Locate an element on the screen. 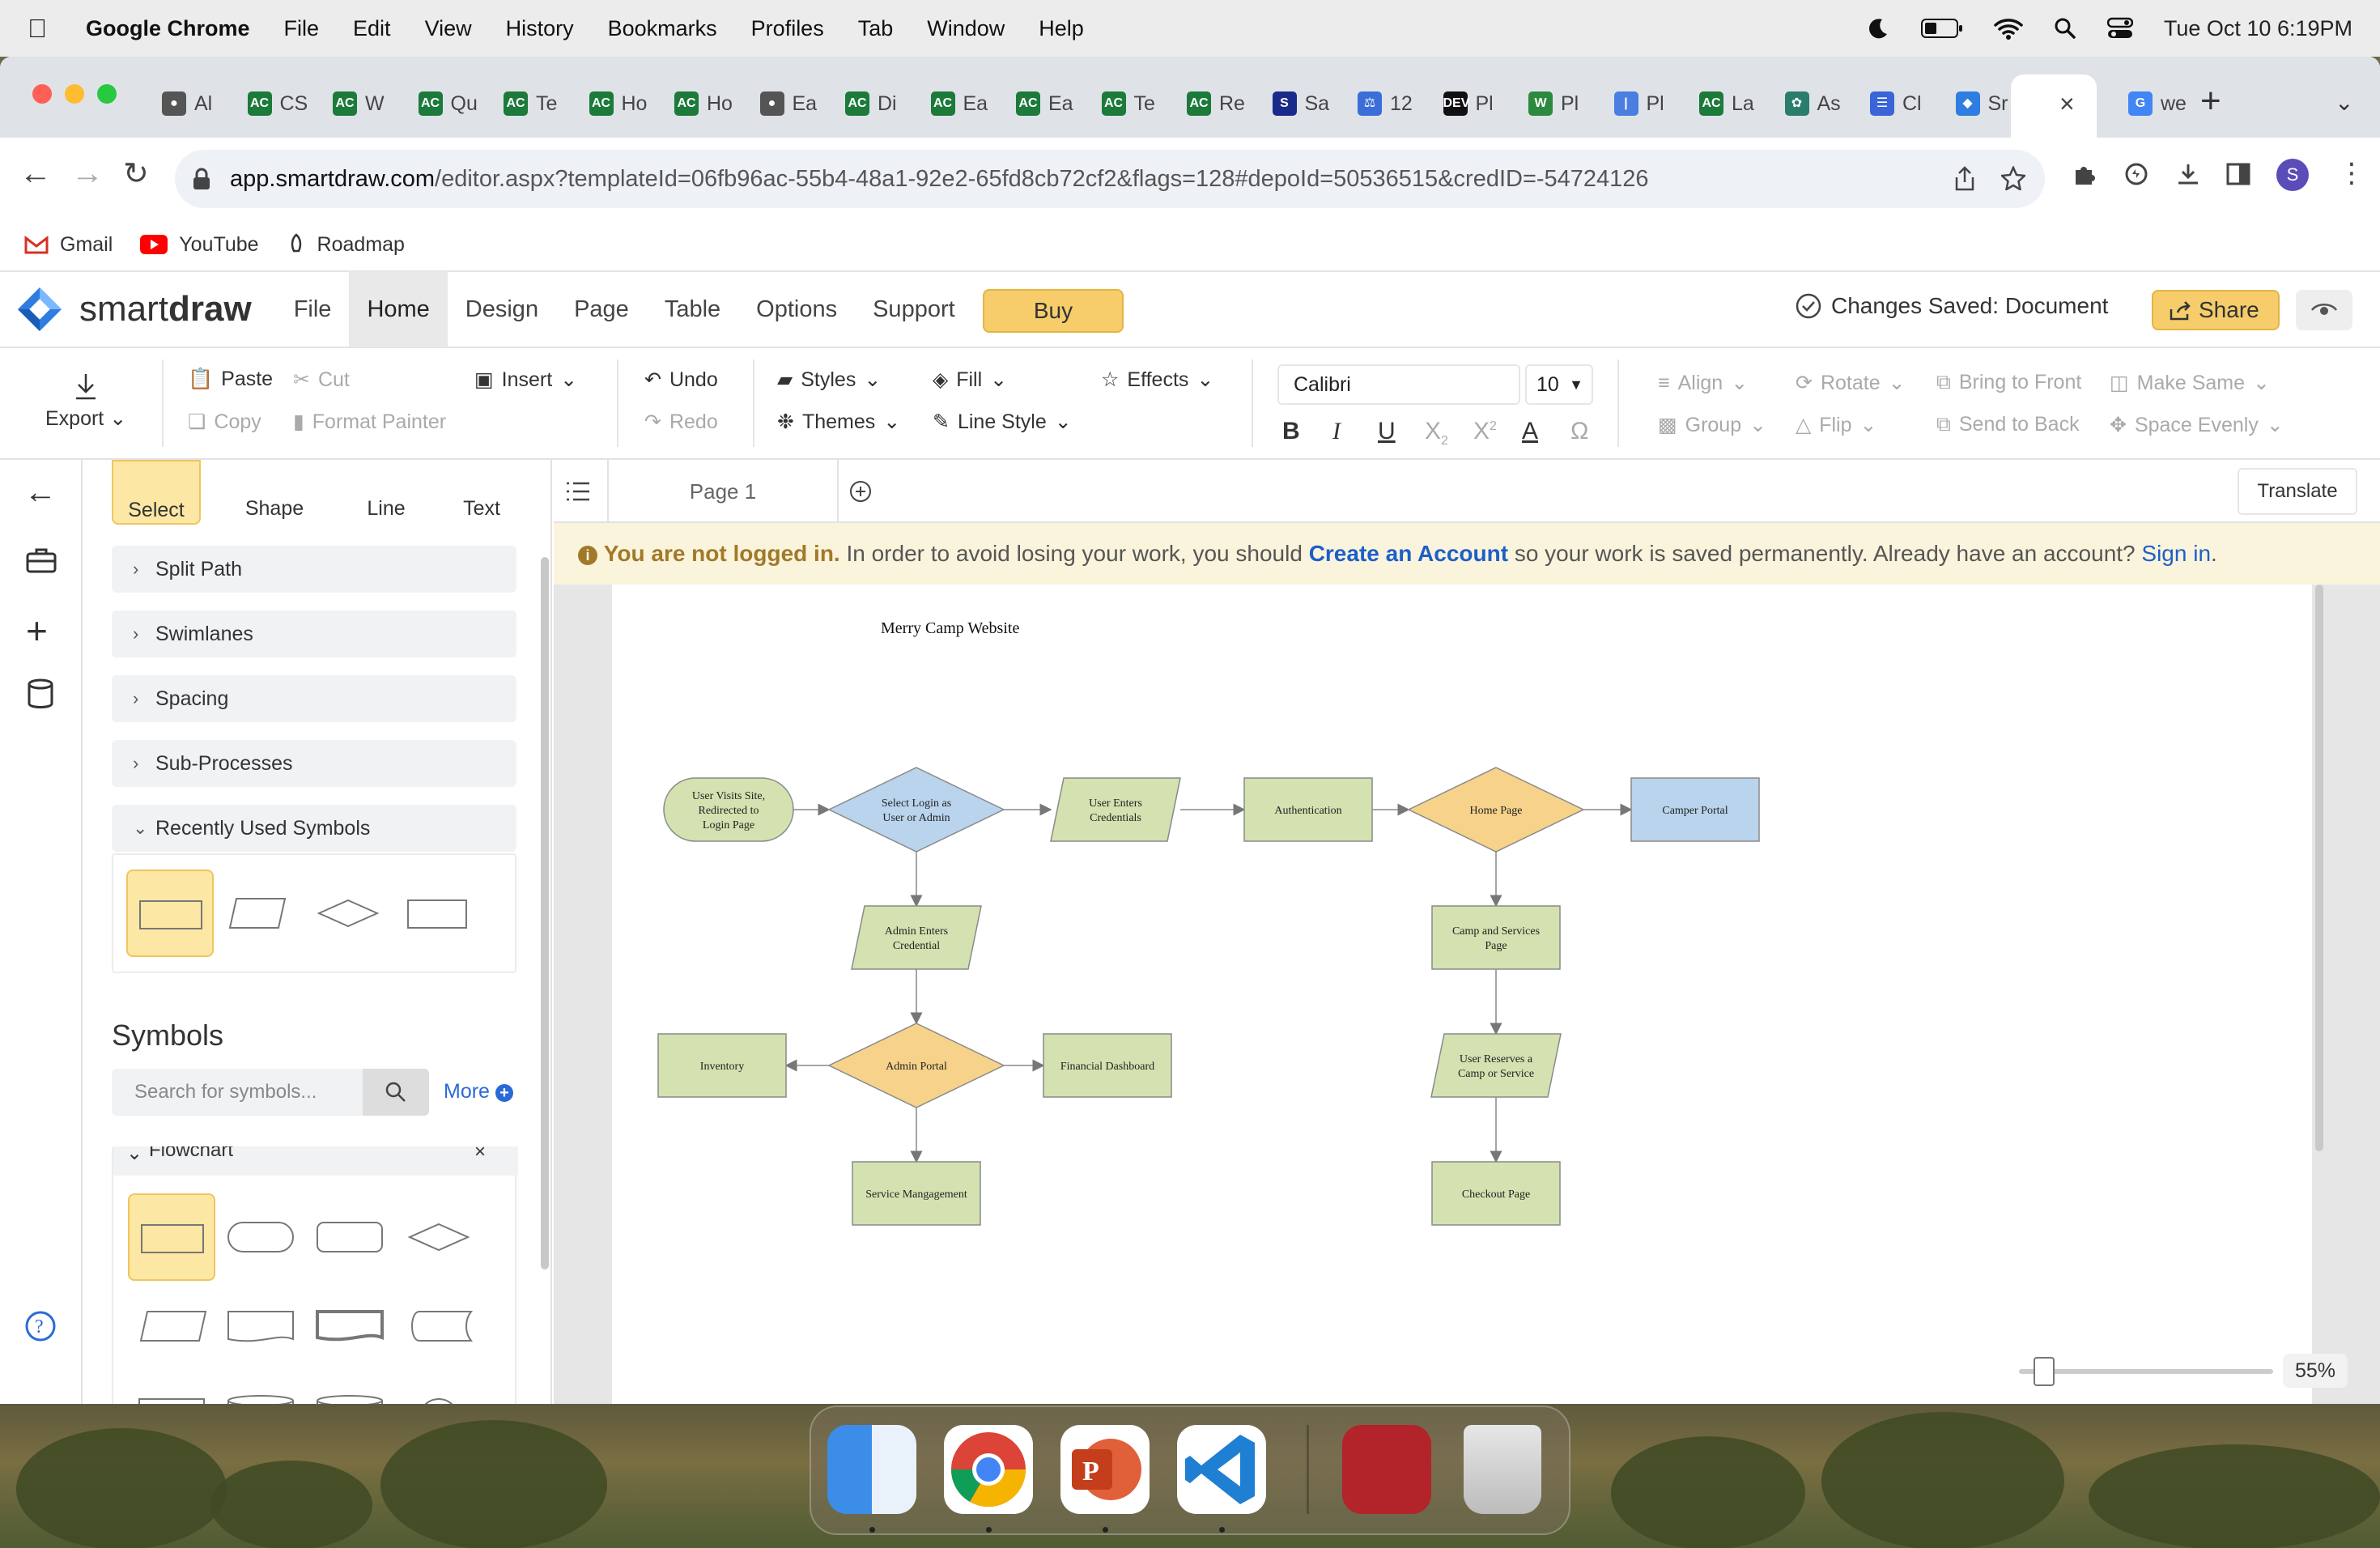 The width and height of the screenshot is (2380, 1548). node-home: Home Page is located at coordinates (1496, 810).